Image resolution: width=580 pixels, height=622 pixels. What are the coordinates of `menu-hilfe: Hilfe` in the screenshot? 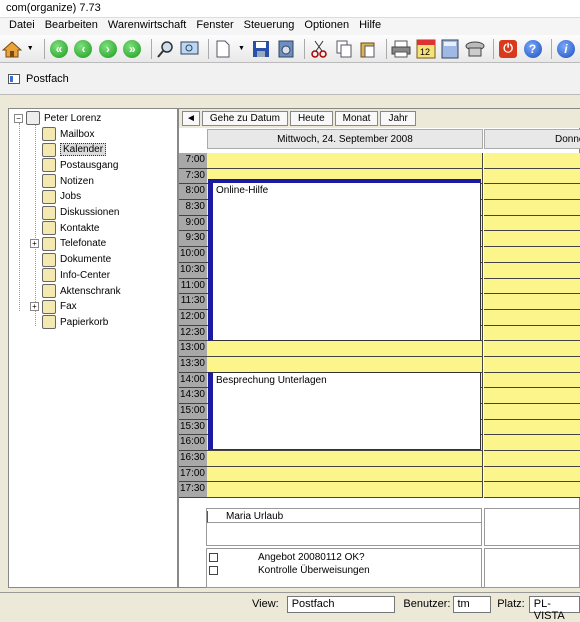 It's located at (370, 26).